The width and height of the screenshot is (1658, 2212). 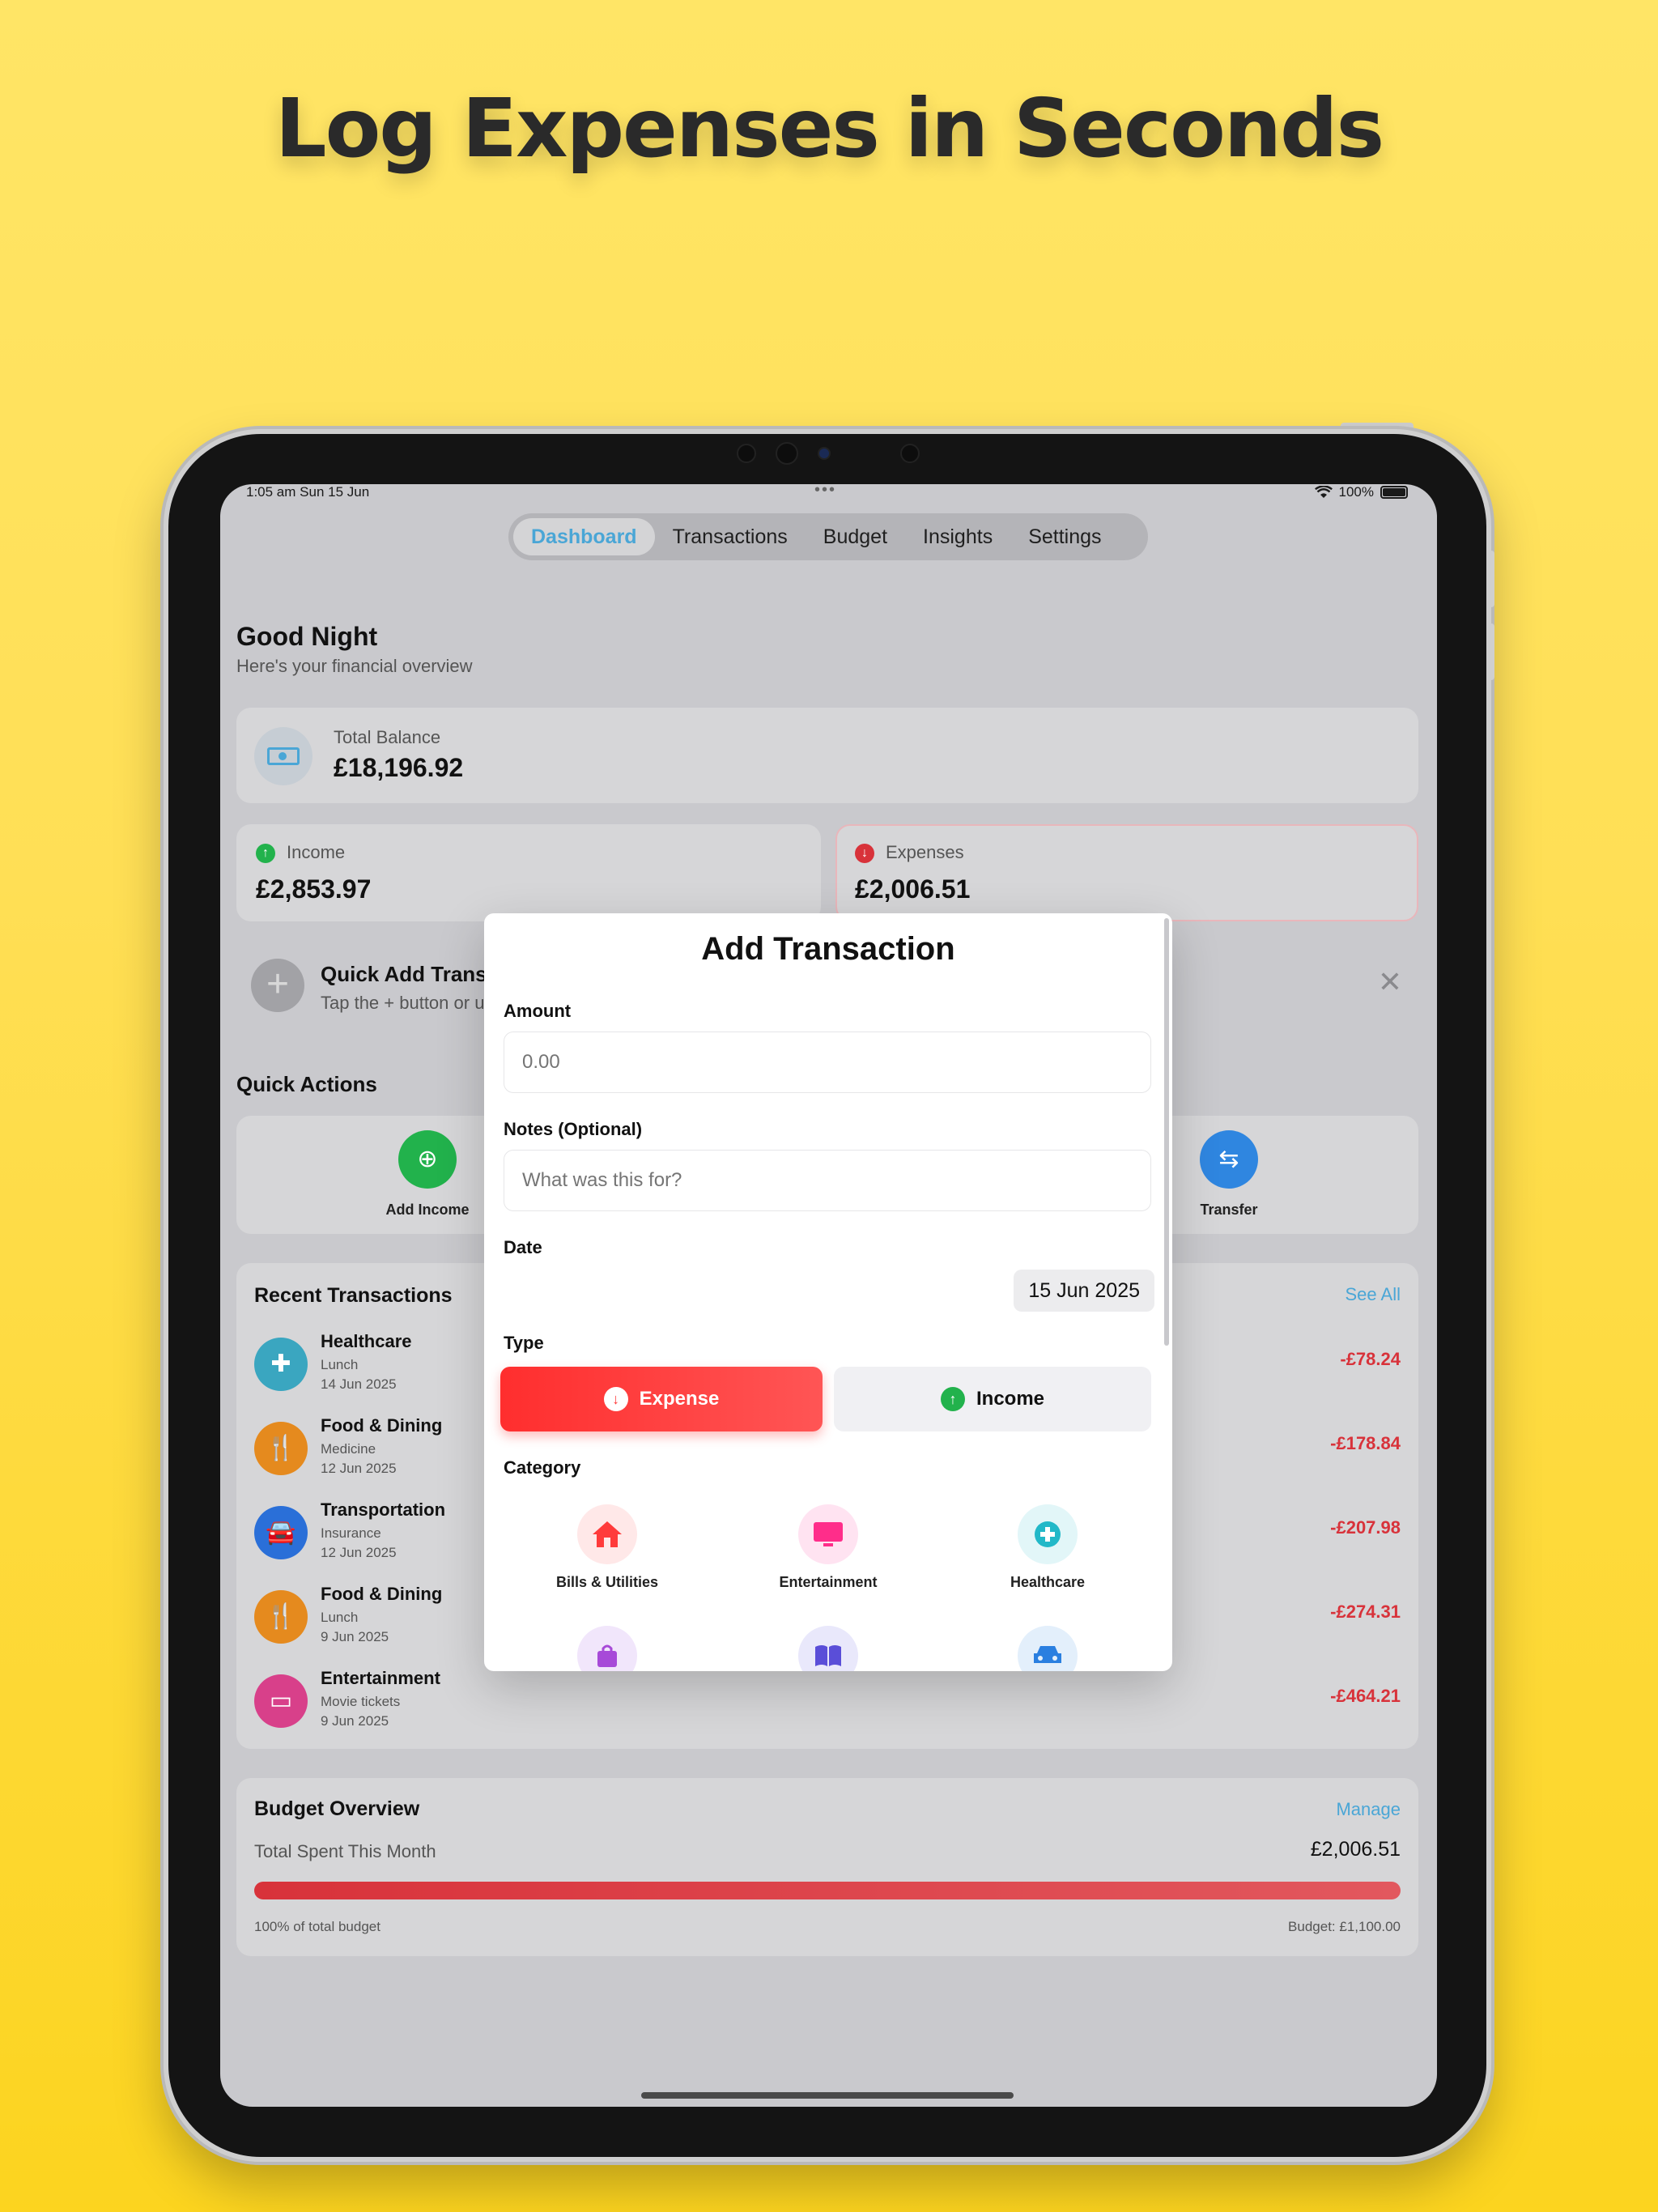 I want to click on book-icon, so click(x=828, y=1649).